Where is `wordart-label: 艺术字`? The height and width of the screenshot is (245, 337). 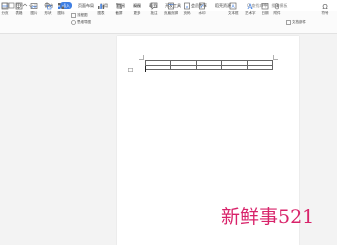
wordart-label: 艺术字 is located at coordinates (250, 13).